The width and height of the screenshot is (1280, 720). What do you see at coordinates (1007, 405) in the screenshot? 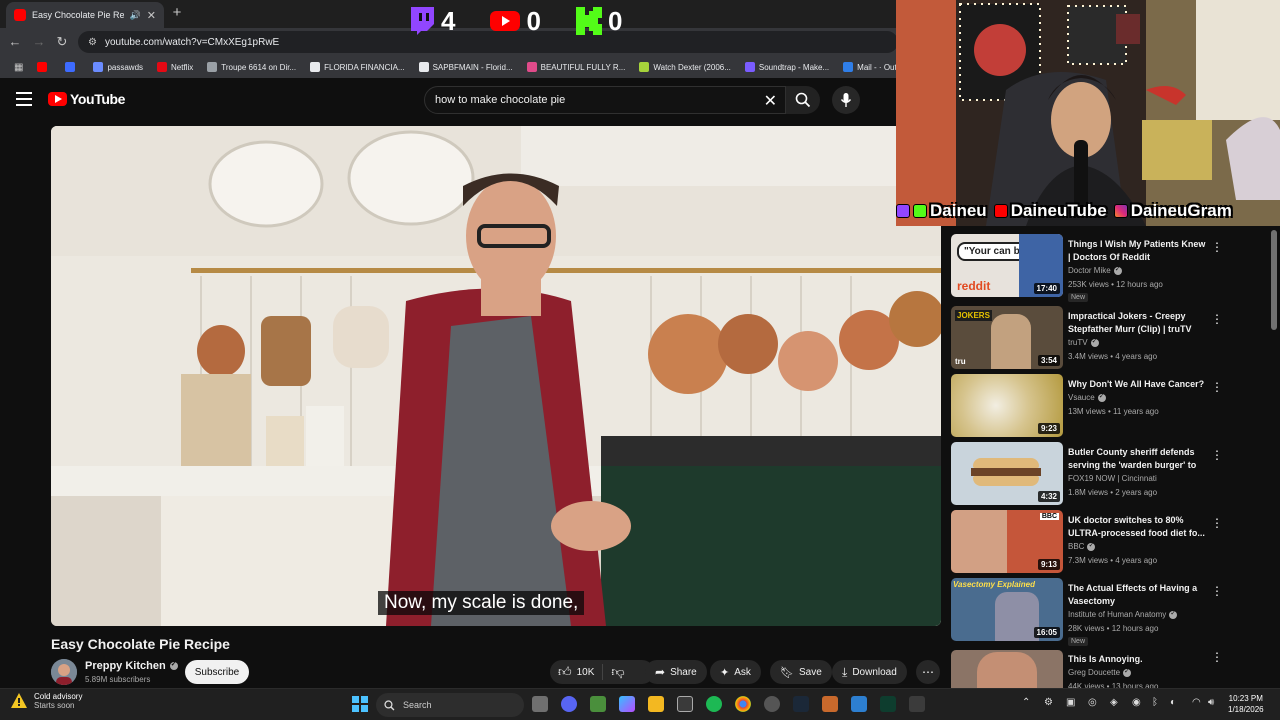
I see `video-thumbnail: 9:23` at bounding box center [1007, 405].